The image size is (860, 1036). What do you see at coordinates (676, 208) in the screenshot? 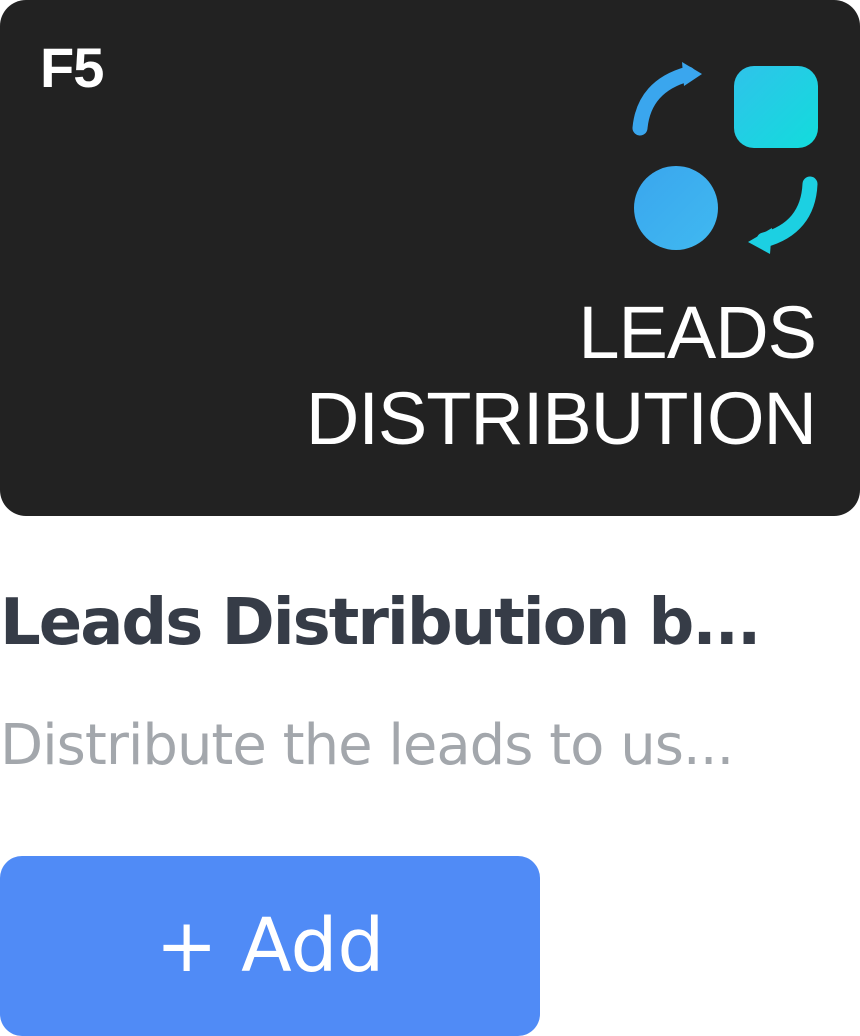
I see `circle-icon` at bounding box center [676, 208].